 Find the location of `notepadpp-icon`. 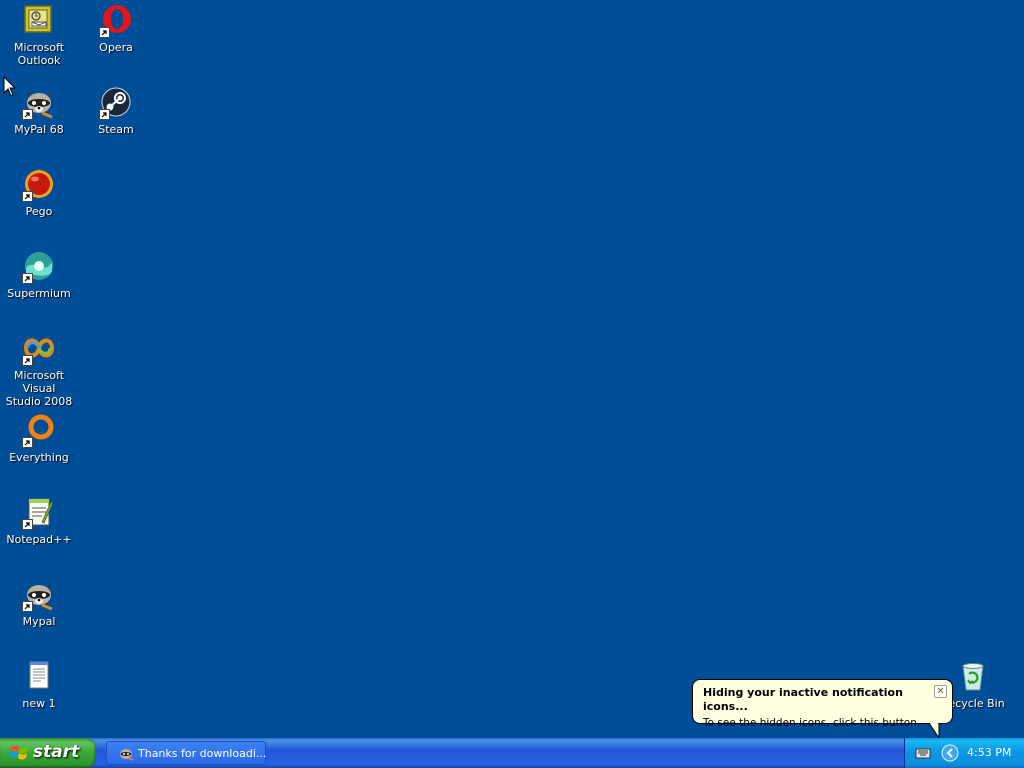

notepadpp-icon is located at coordinates (39, 513).